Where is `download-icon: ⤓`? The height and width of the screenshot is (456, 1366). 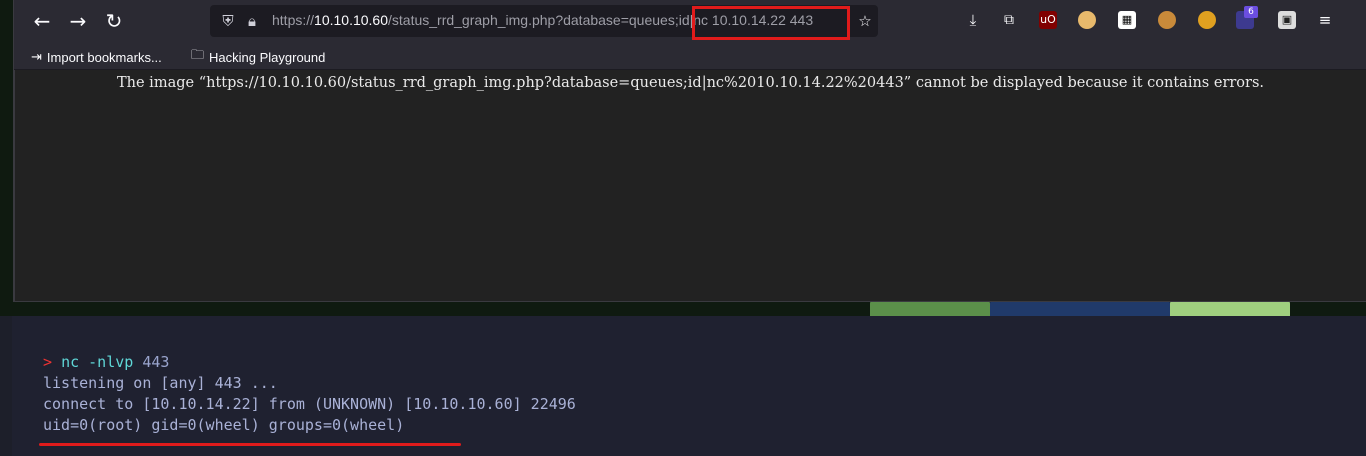 download-icon: ⤓ is located at coordinates (973, 20).